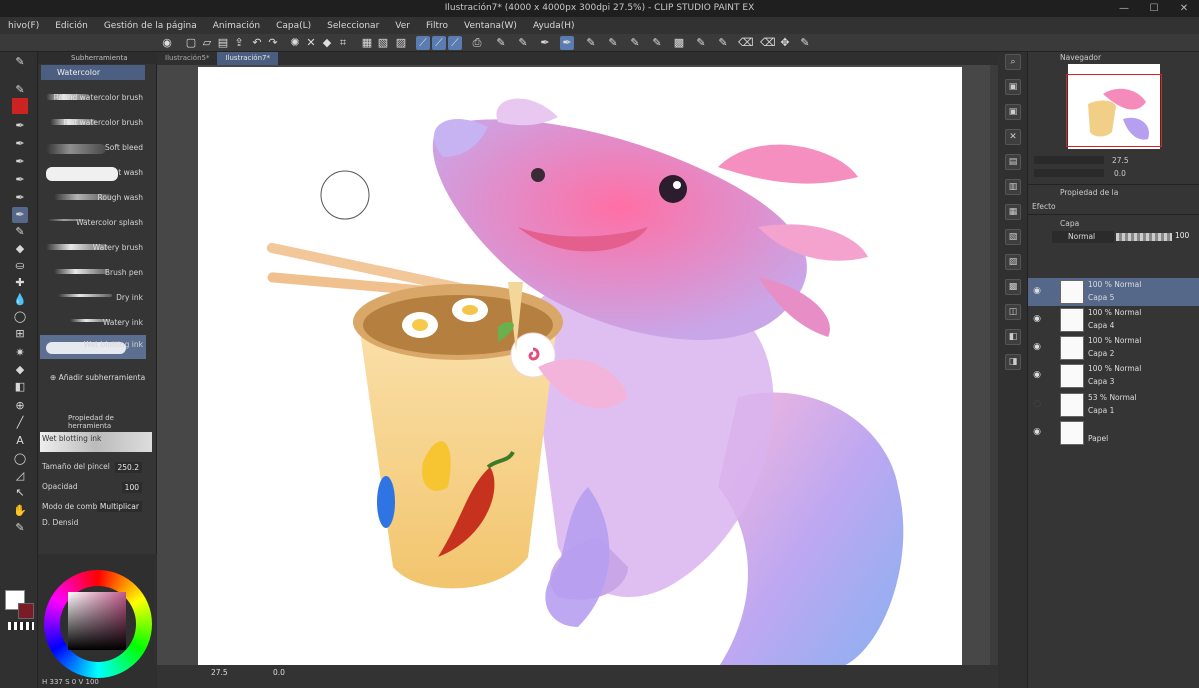 This screenshot has height=688, width=1199. I want to click on layer-search-icon: ▣, so click(1013, 87).